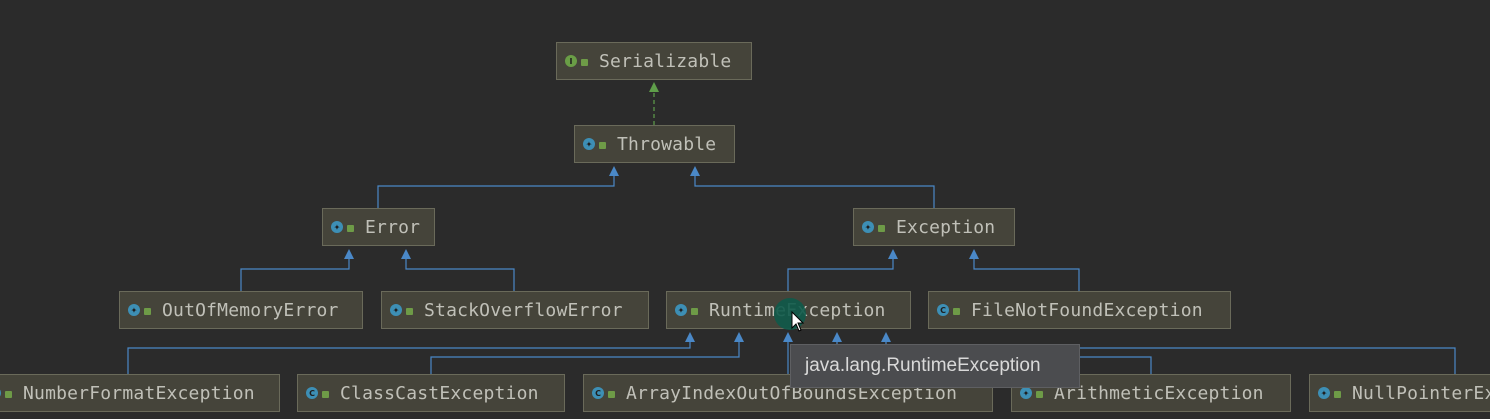  What do you see at coordinates (1421, 393) in the screenshot?
I see `node-label: NullPointerException` at bounding box center [1421, 393].